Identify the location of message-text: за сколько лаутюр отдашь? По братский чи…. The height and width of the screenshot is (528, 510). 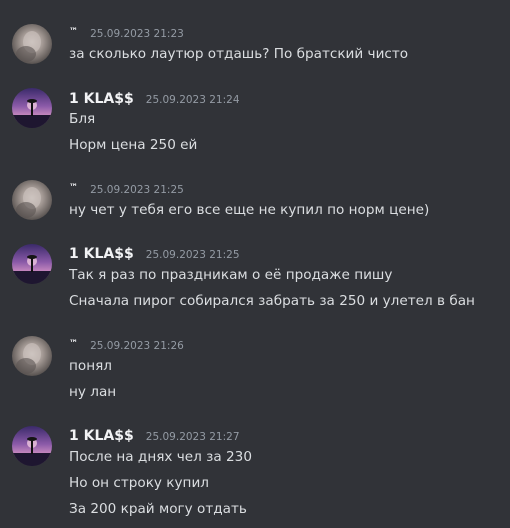
(239, 54).